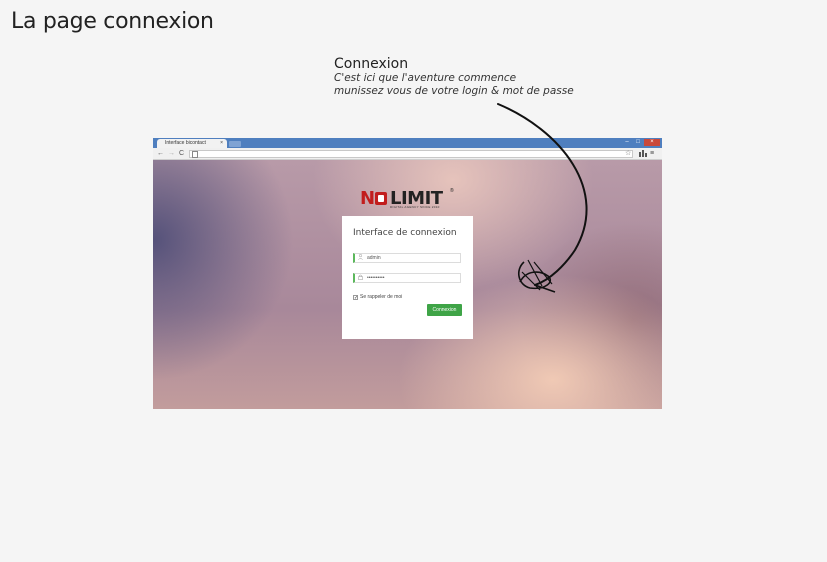 The height and width of the screenshot is (562, 827). What do you see at coordinates (407, 143) in the screenshot?
I see `tab-bar: Interface bicontact × – □ ×` at bounding box center [407, 143].